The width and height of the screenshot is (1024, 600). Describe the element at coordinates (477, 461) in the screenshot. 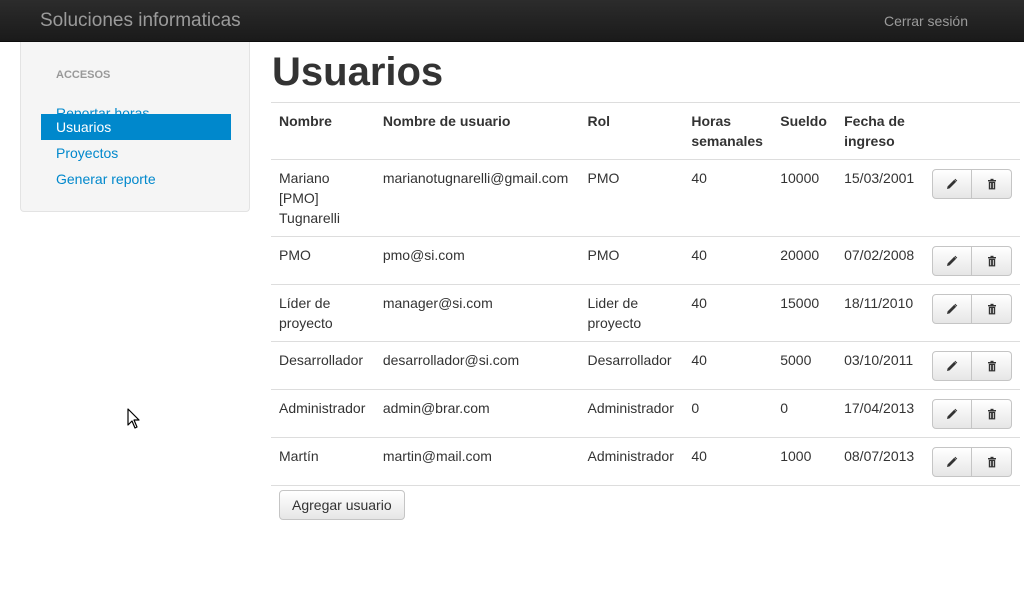

I see `cell-username: martin@mail.com` at that location.